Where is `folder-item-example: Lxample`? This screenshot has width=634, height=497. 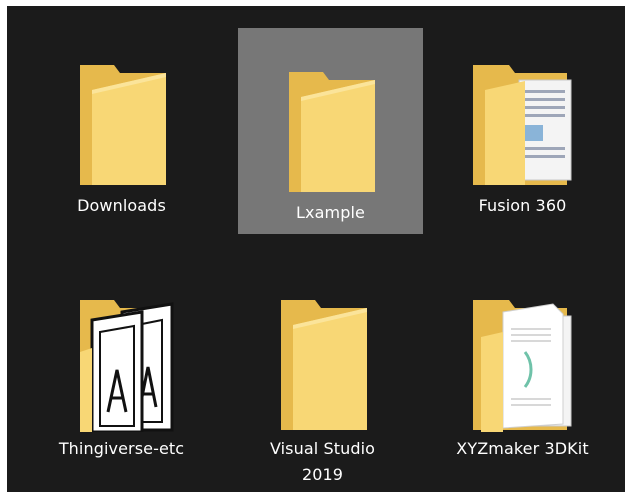 folder-item-example: Lxample is located at coordinates (330, 131).